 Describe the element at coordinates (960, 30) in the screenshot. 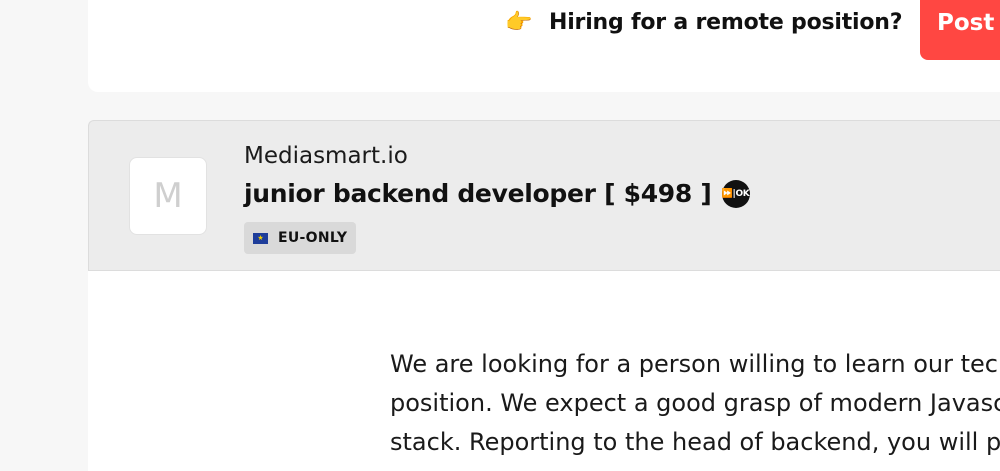

I see `post-job-button: Post` at that location.